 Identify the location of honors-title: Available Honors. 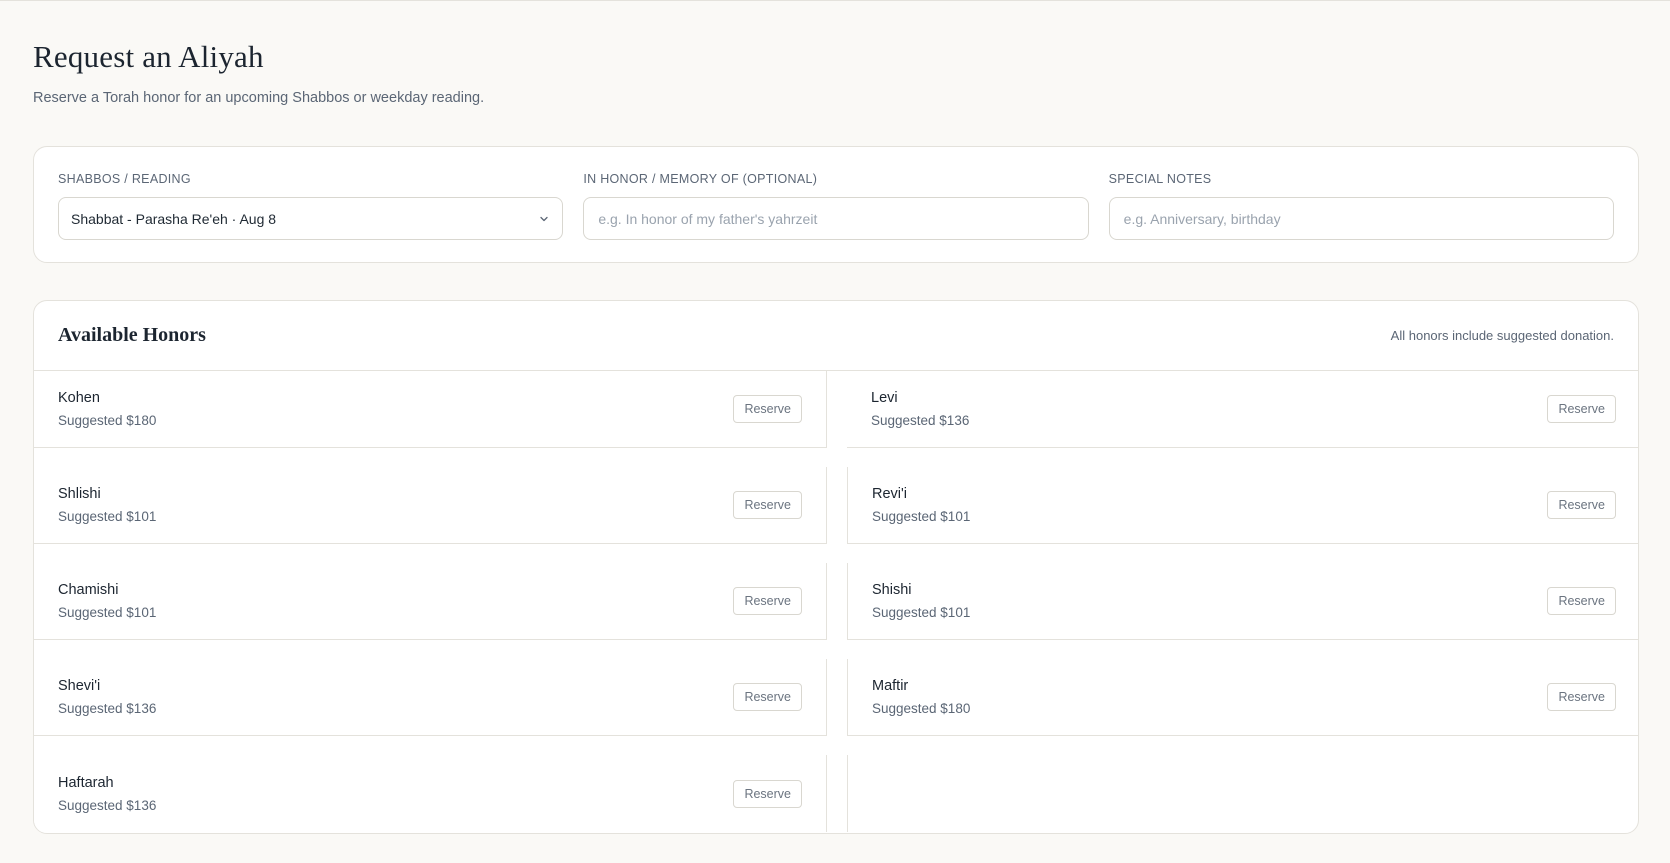
(132, 335).